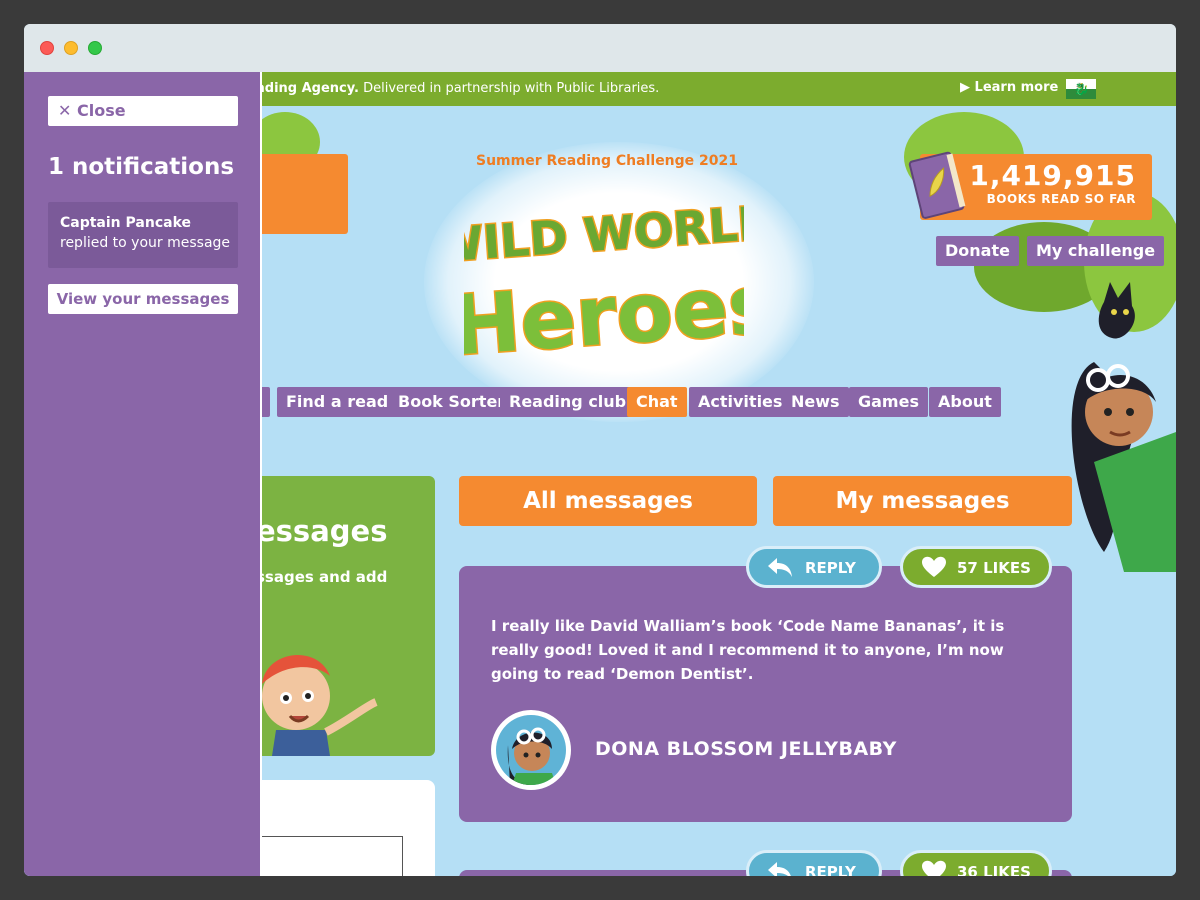  Describe the element at coordinates (125, 223) in the screenshot. I see `notification-sender: Captain Pancake` at that location.